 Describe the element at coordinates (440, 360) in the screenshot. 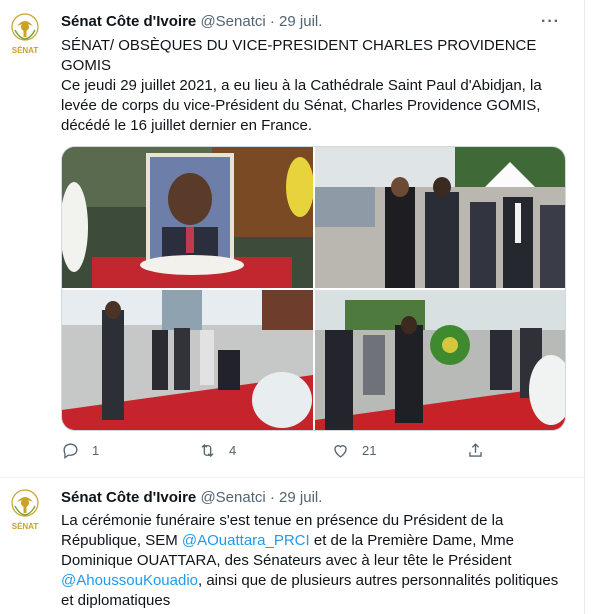

I see `photo-bowing` at that location.